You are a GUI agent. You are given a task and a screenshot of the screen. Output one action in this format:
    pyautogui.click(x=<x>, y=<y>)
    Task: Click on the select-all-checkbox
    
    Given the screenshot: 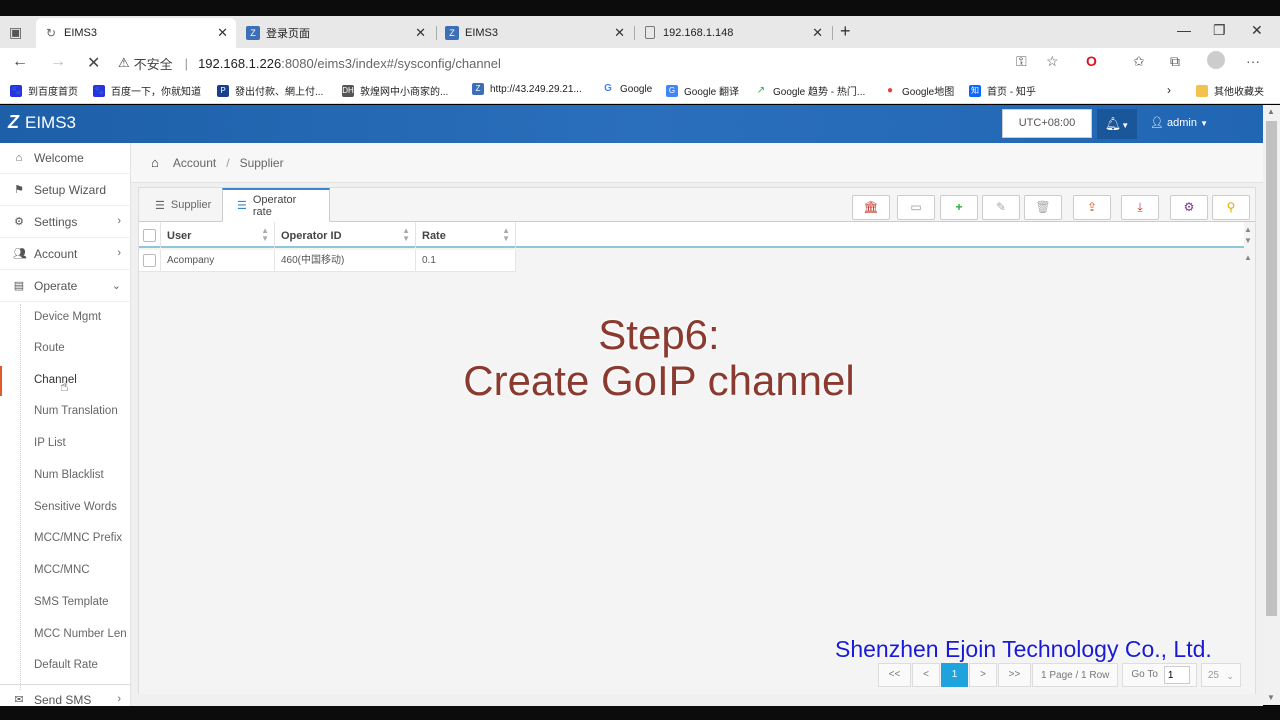 What is the action you would take?
    pyautogui.click(x=149, y=235)
    